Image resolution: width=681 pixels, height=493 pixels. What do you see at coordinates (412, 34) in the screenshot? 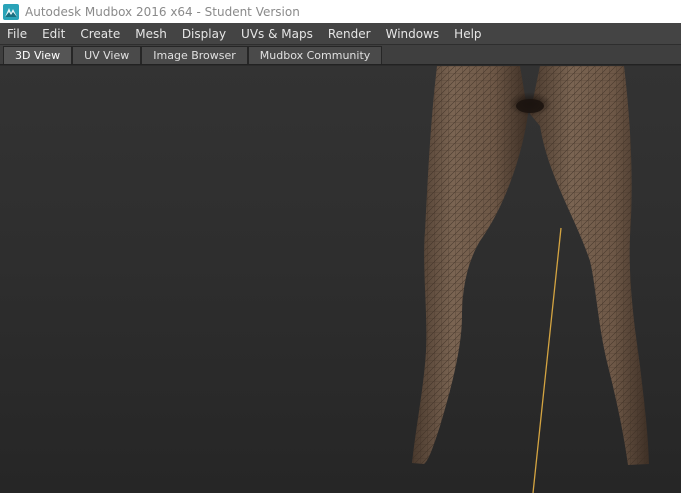
I see `menu-windows: Windows` at bounding box center [412, 34].